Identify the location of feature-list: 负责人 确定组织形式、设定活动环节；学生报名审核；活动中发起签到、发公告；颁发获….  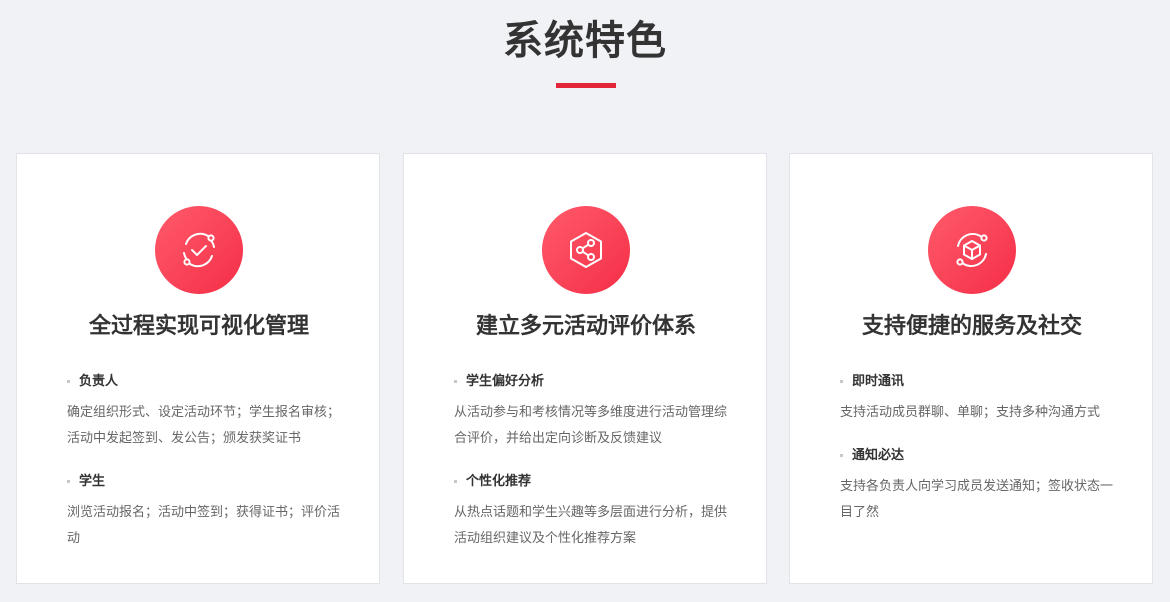
(207, 470).